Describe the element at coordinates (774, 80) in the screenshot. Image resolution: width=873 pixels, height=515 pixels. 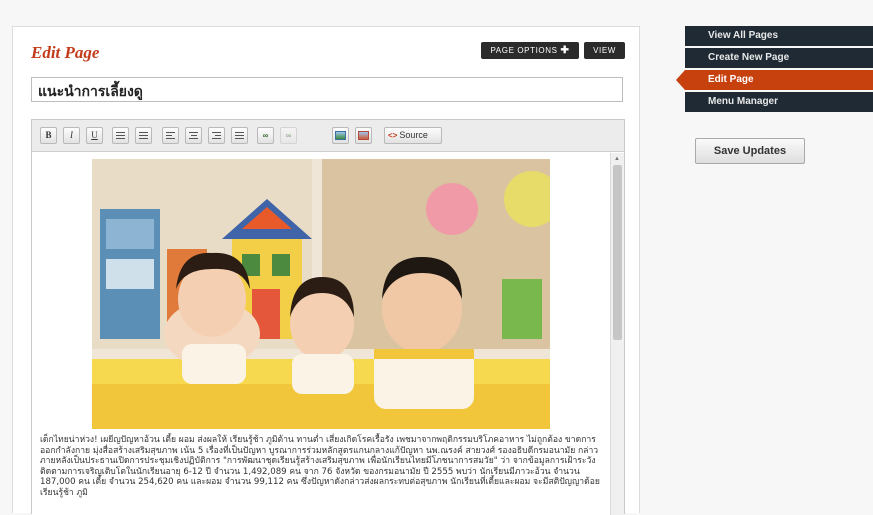
I see `sidebar-item-edit-page: Edit Page` at that location.